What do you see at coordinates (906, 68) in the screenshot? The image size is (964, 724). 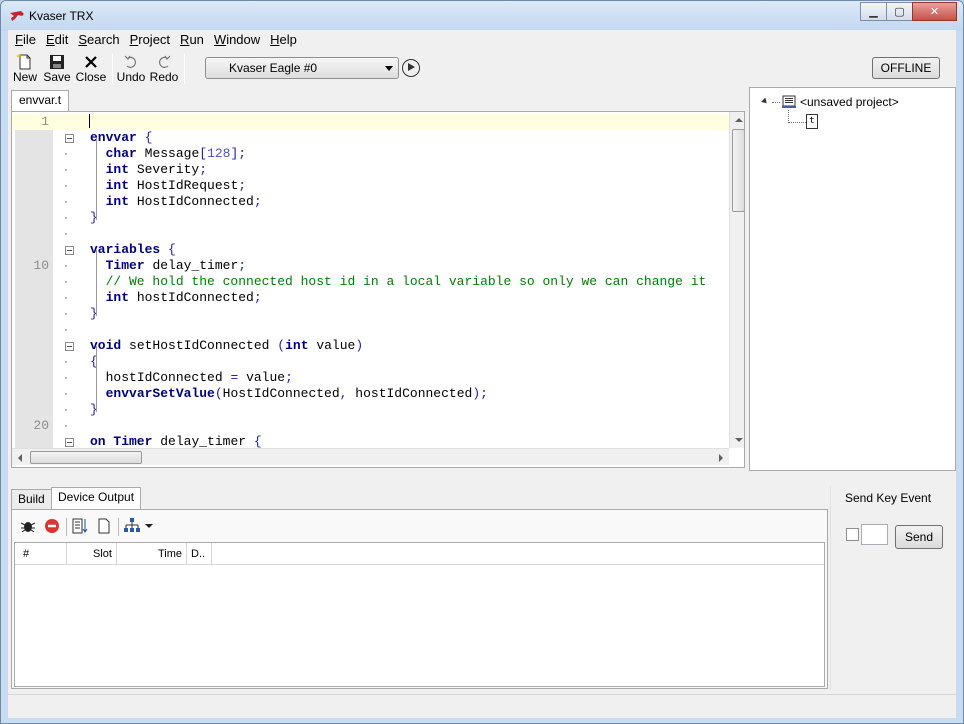 I see `offline-button: OFFLINE` at bounding box center [906, 68].